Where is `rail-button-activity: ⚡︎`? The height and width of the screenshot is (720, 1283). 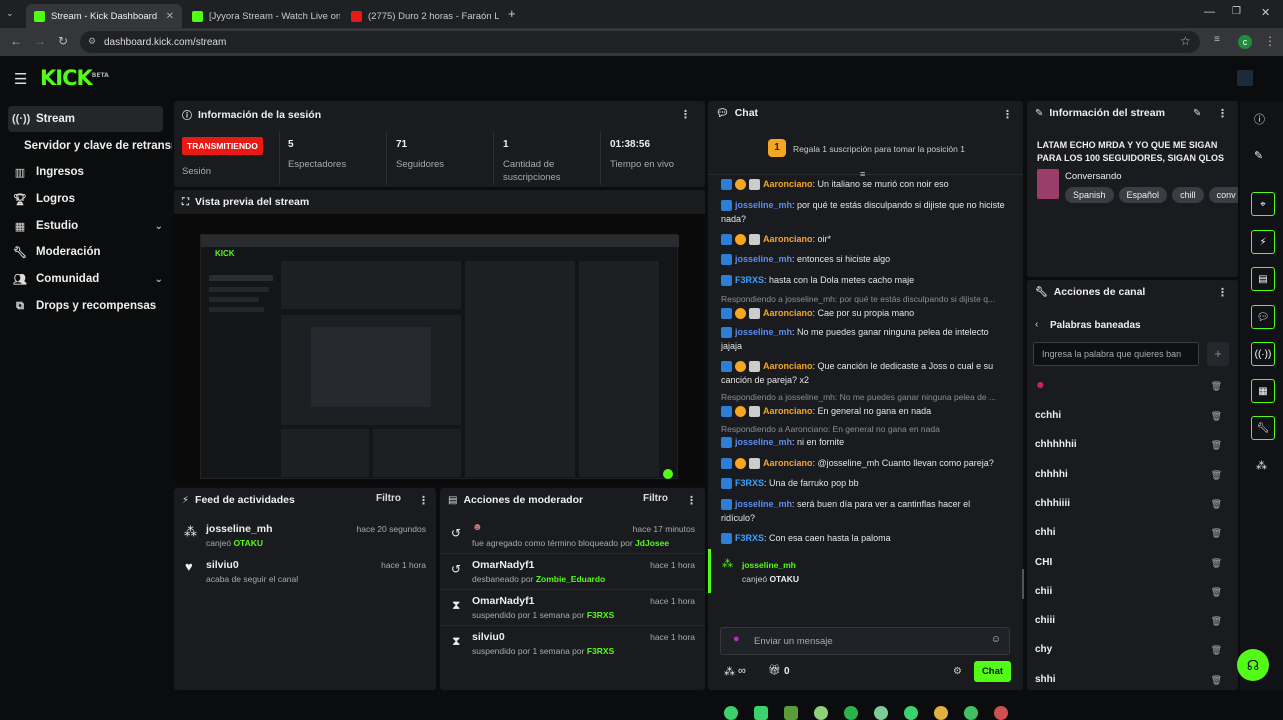 rail-button-activity: ⚡︎ is located at coordinates (1263, 242).